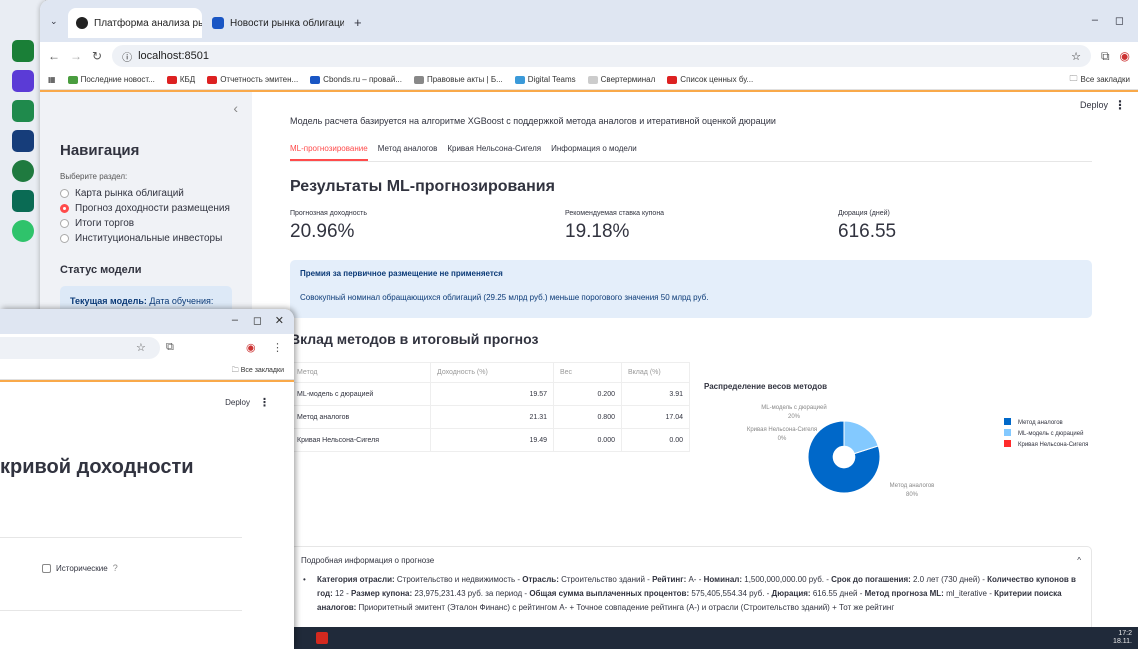 The image size is (1138, 649). Describe the element at coordinates (22, 201) in the screenshot. I see `app-icon-bank` at that location.